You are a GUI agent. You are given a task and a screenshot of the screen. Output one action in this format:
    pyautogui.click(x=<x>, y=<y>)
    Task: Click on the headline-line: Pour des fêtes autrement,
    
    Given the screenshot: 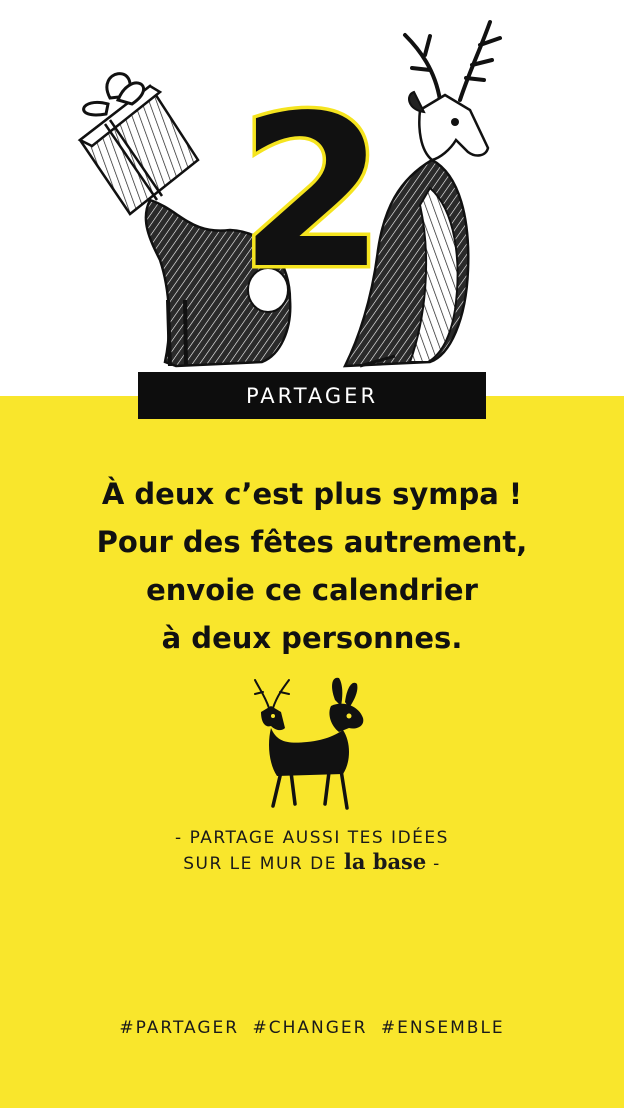 What is the action you would take?
    pyautogui.click(x=312, y=542)
    